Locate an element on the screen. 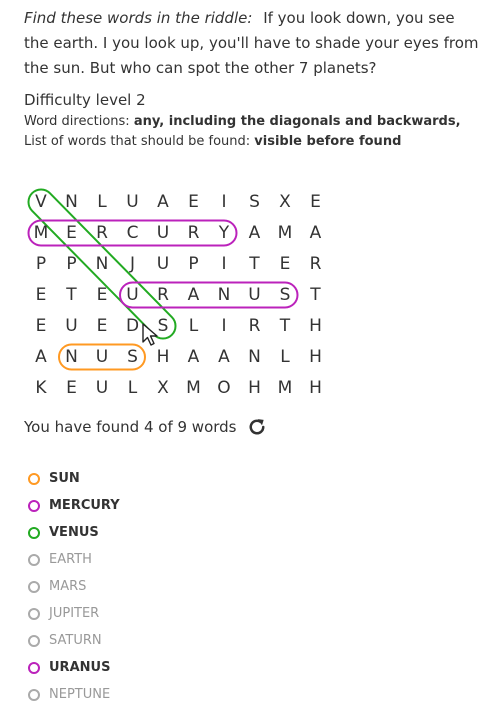  word-label: EARTH is located at coordinates (70, 559).